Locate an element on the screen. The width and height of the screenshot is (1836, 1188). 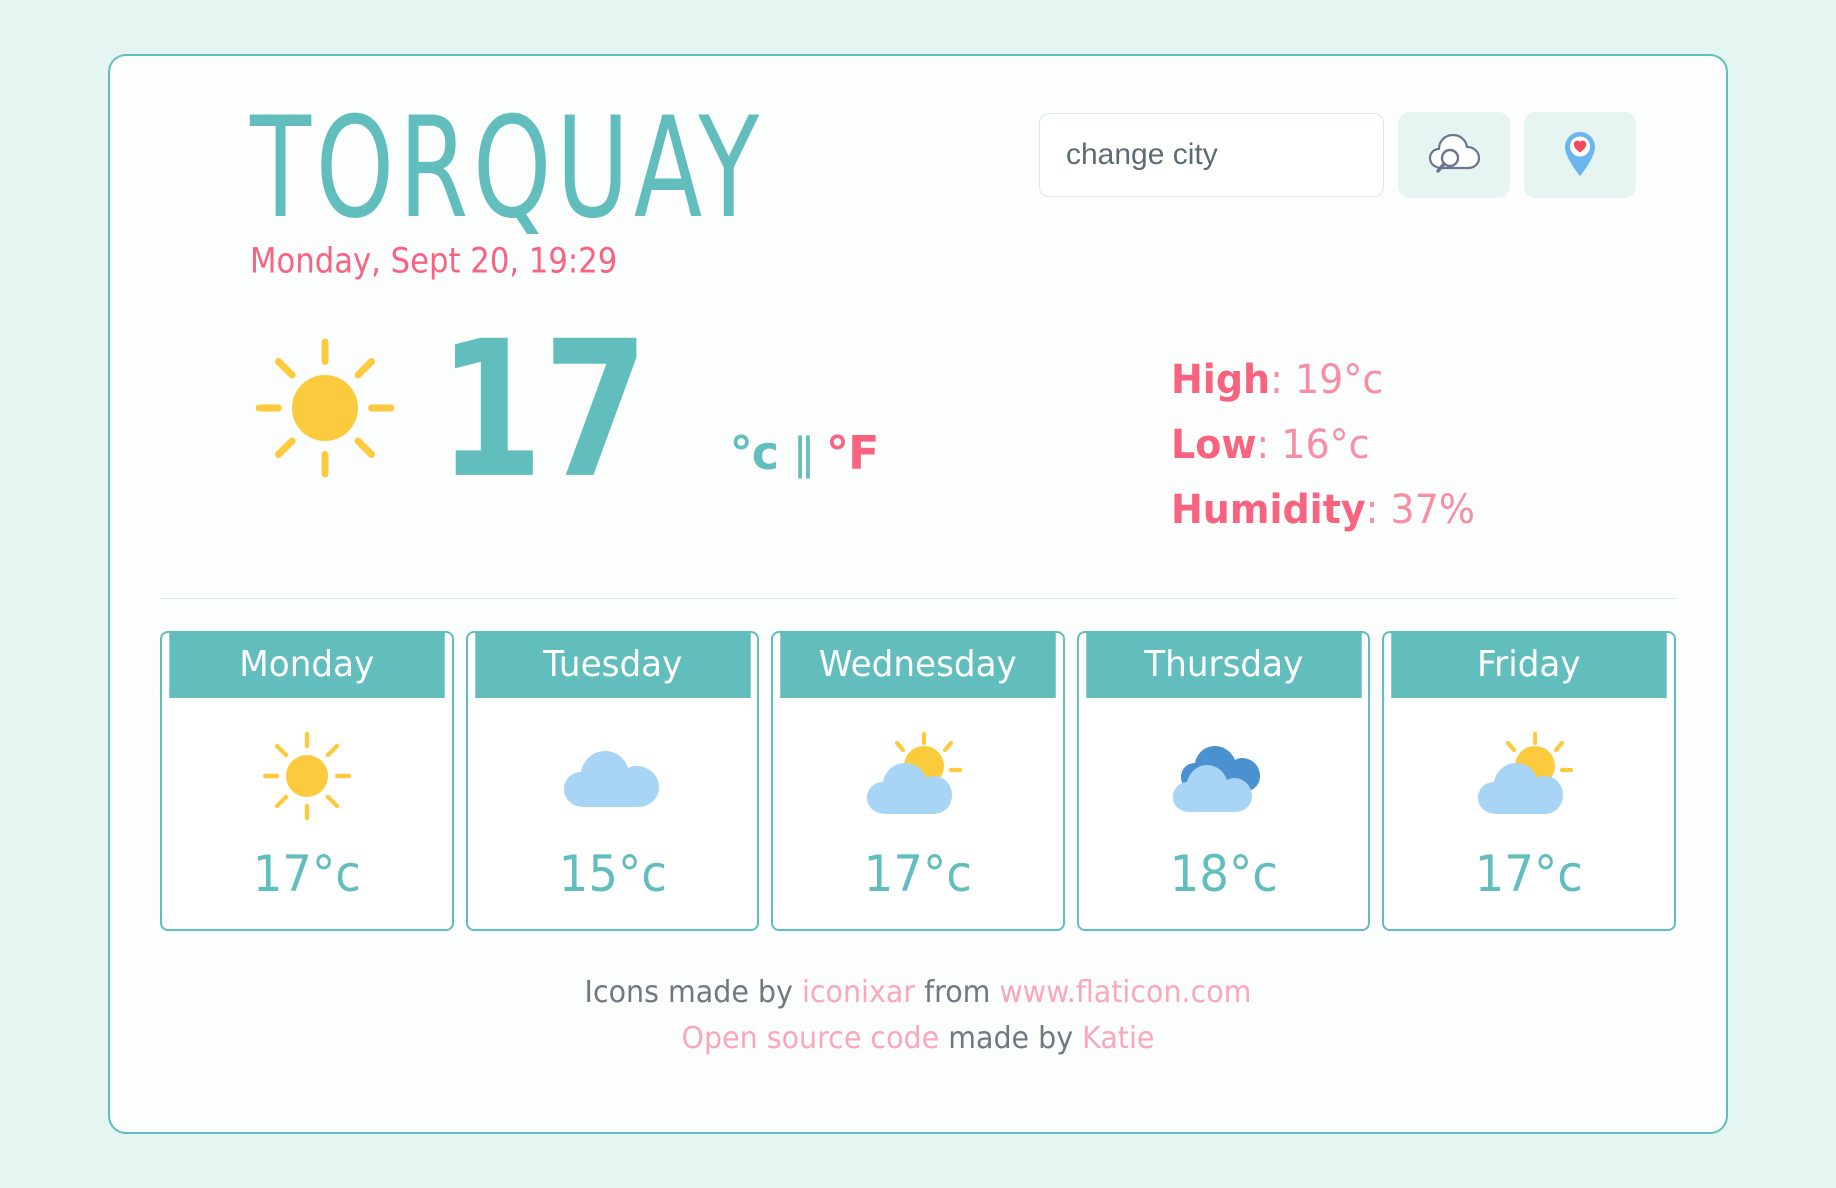
forecast-card-tuesday: Tuesday 15°c is located at coordinates (612, 781).